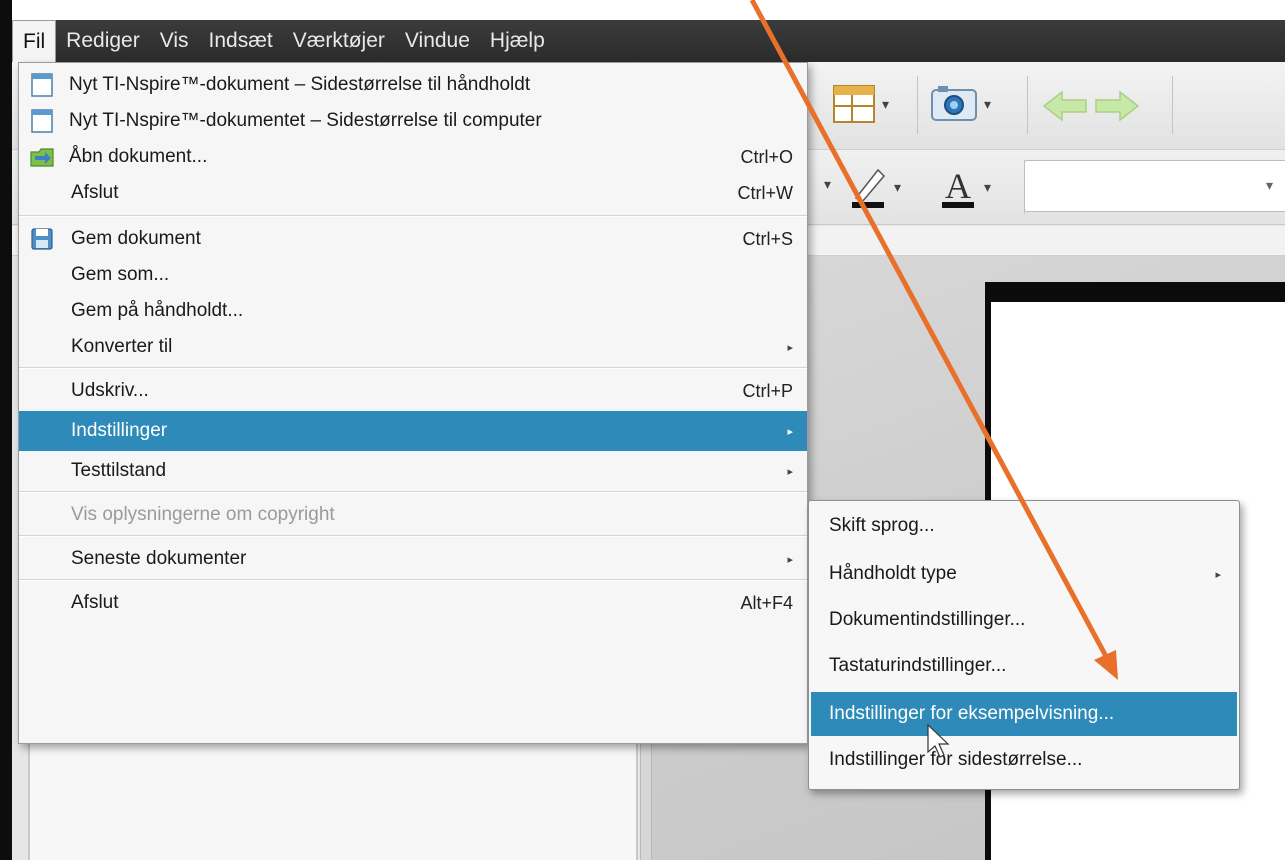 The height and width of the screenshot is (860, 1285). I want to click on menu-item-exit: Afslut Alt+F4, so click(413, 603).